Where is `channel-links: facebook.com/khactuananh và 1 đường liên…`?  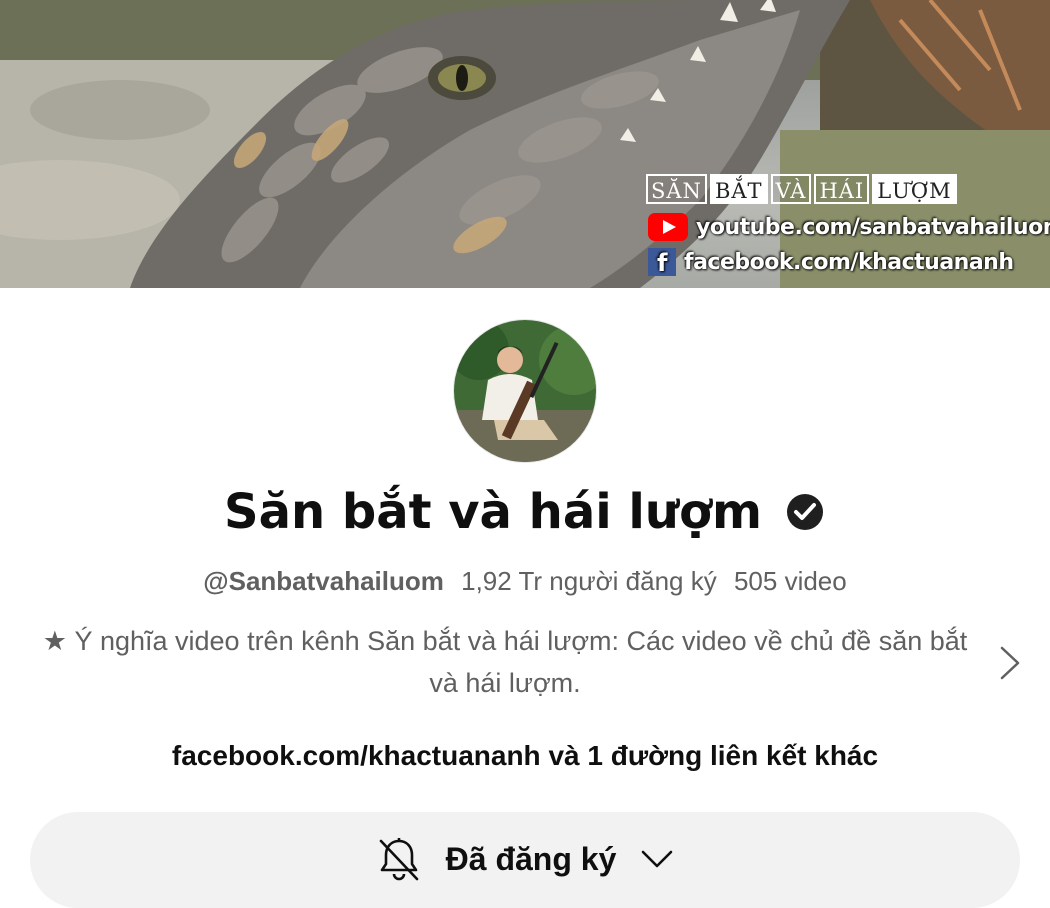
channel-links: facebook.com/khactuananh và 1 đường liên… is located at coordinates (525, 756).